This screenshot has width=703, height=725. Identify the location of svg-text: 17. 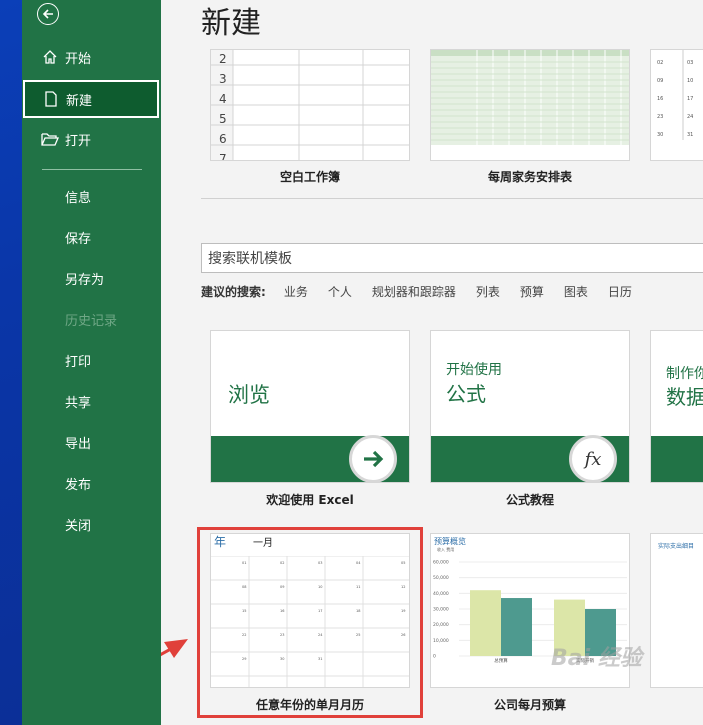
(690, 99).